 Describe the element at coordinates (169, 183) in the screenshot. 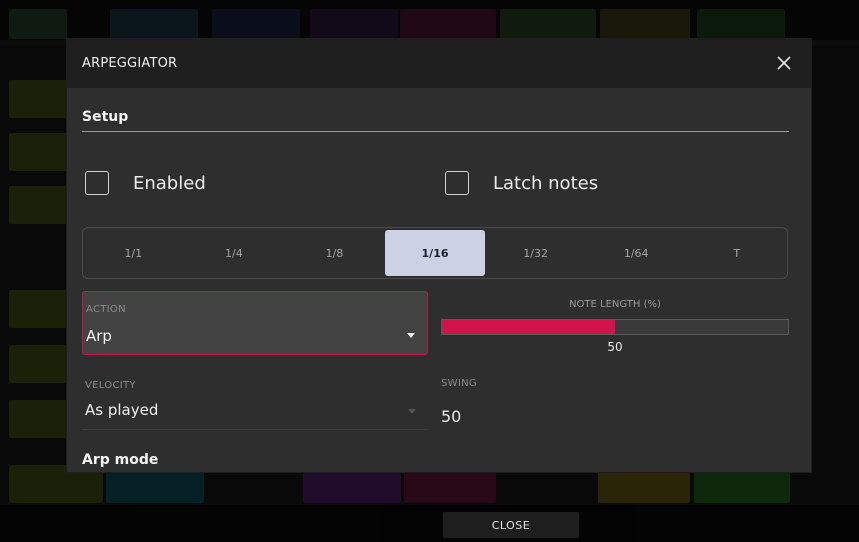

I see `enabled-label: Enabled` at that location.